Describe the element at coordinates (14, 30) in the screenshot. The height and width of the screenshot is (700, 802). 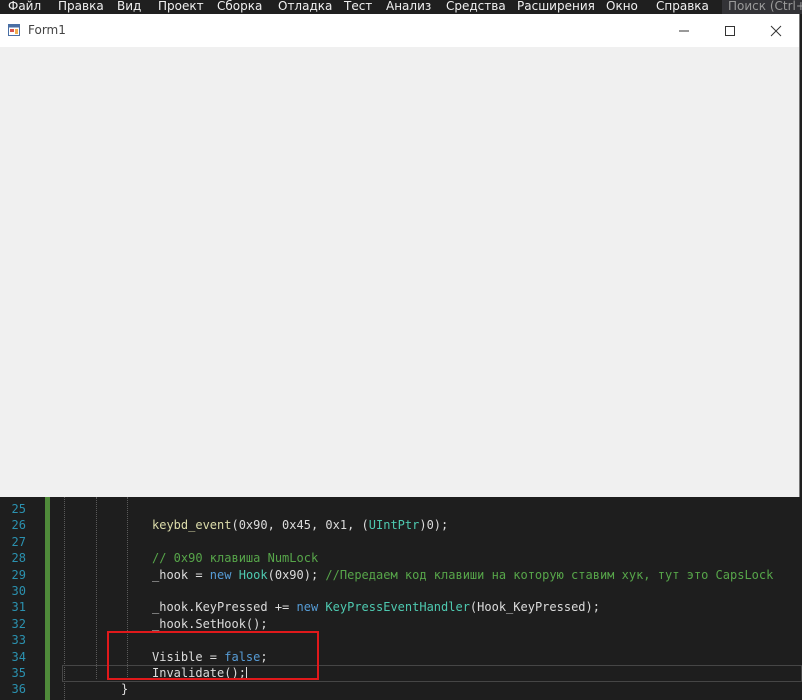
I see `form-app-icon` at that location.